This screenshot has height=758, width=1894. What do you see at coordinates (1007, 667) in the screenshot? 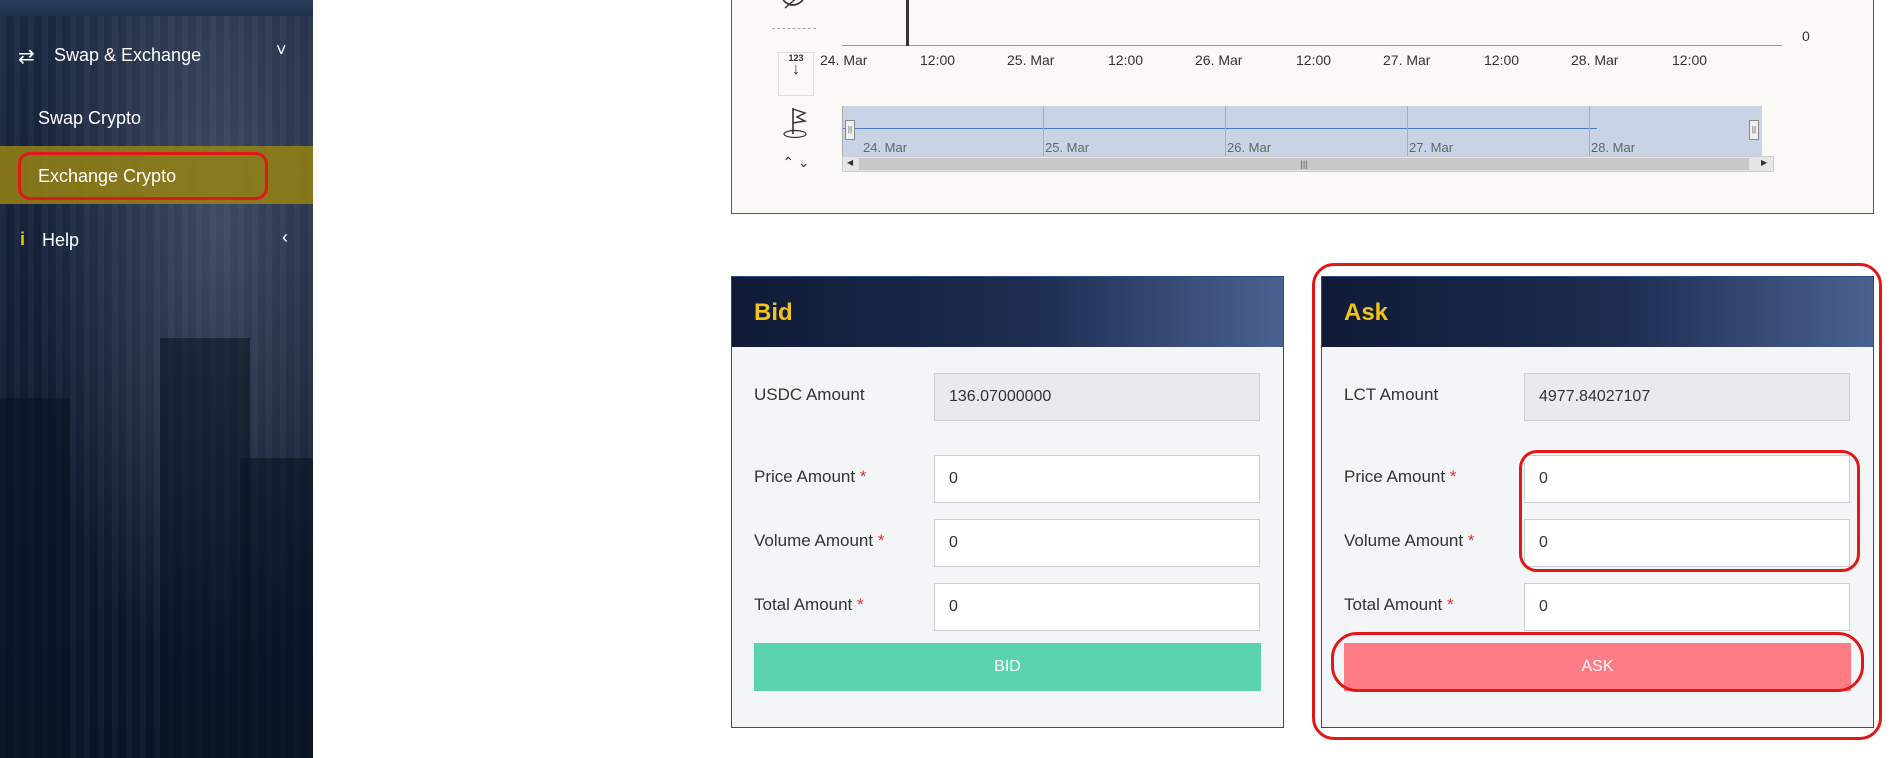
I see `bid-button: BID` at bounding box center [1007, 667].